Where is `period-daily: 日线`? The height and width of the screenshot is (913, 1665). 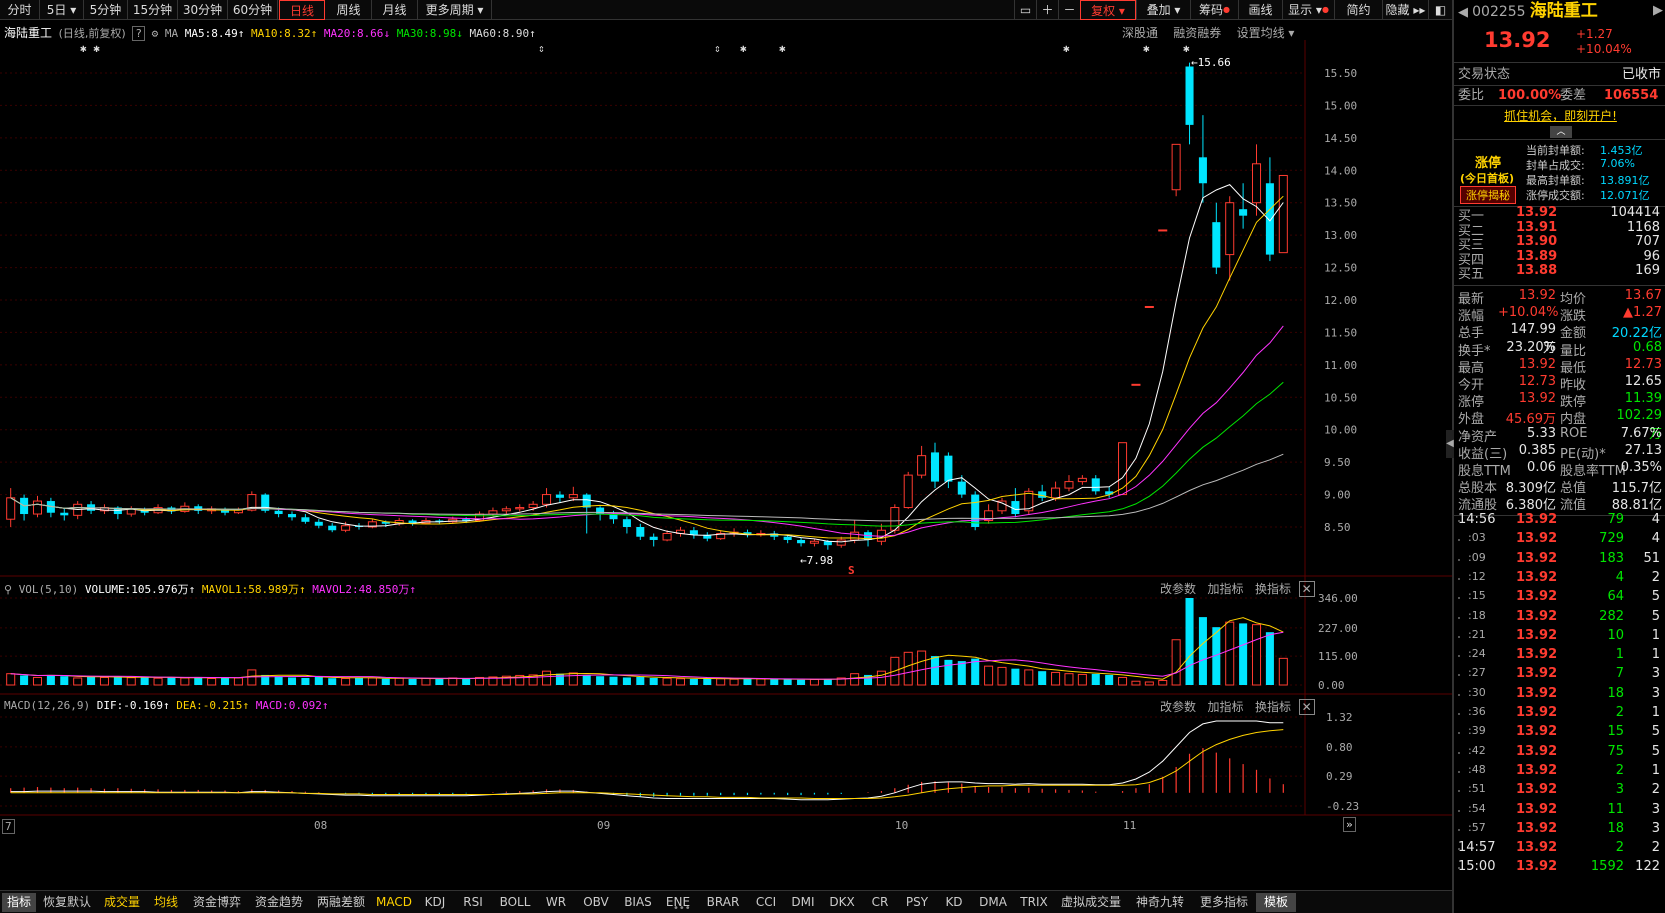 period-daily: 日线 is located at coordinates (302, 10).